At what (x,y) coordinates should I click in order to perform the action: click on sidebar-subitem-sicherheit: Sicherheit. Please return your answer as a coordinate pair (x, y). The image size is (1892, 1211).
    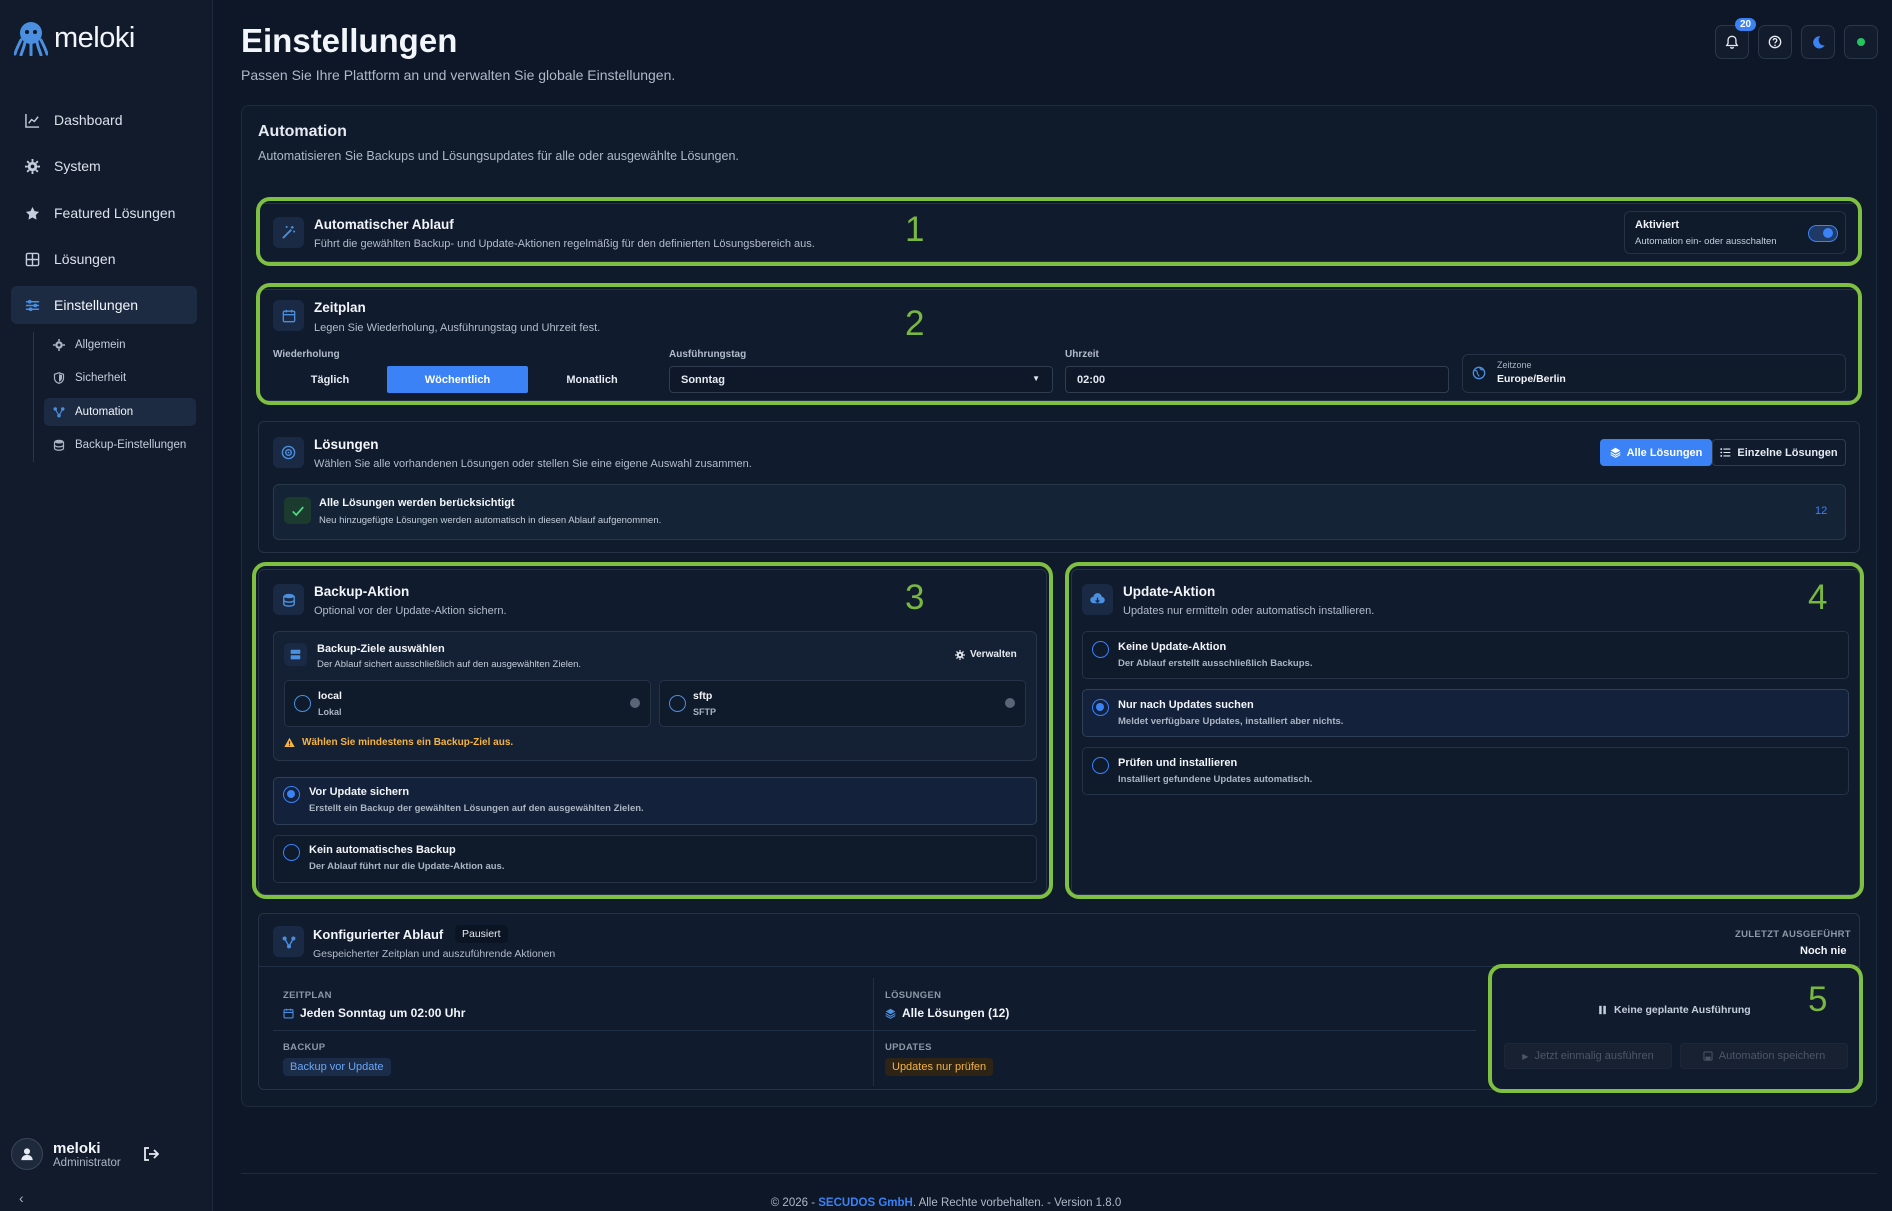
    Looking at the image, I should click on (120, 378).